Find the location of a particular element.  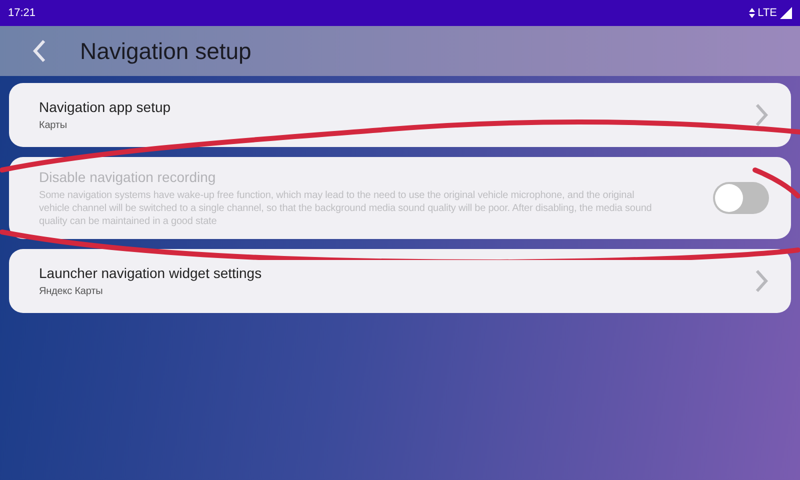

setting-description: Яндекс Карты is located at coordinates (71, 291).